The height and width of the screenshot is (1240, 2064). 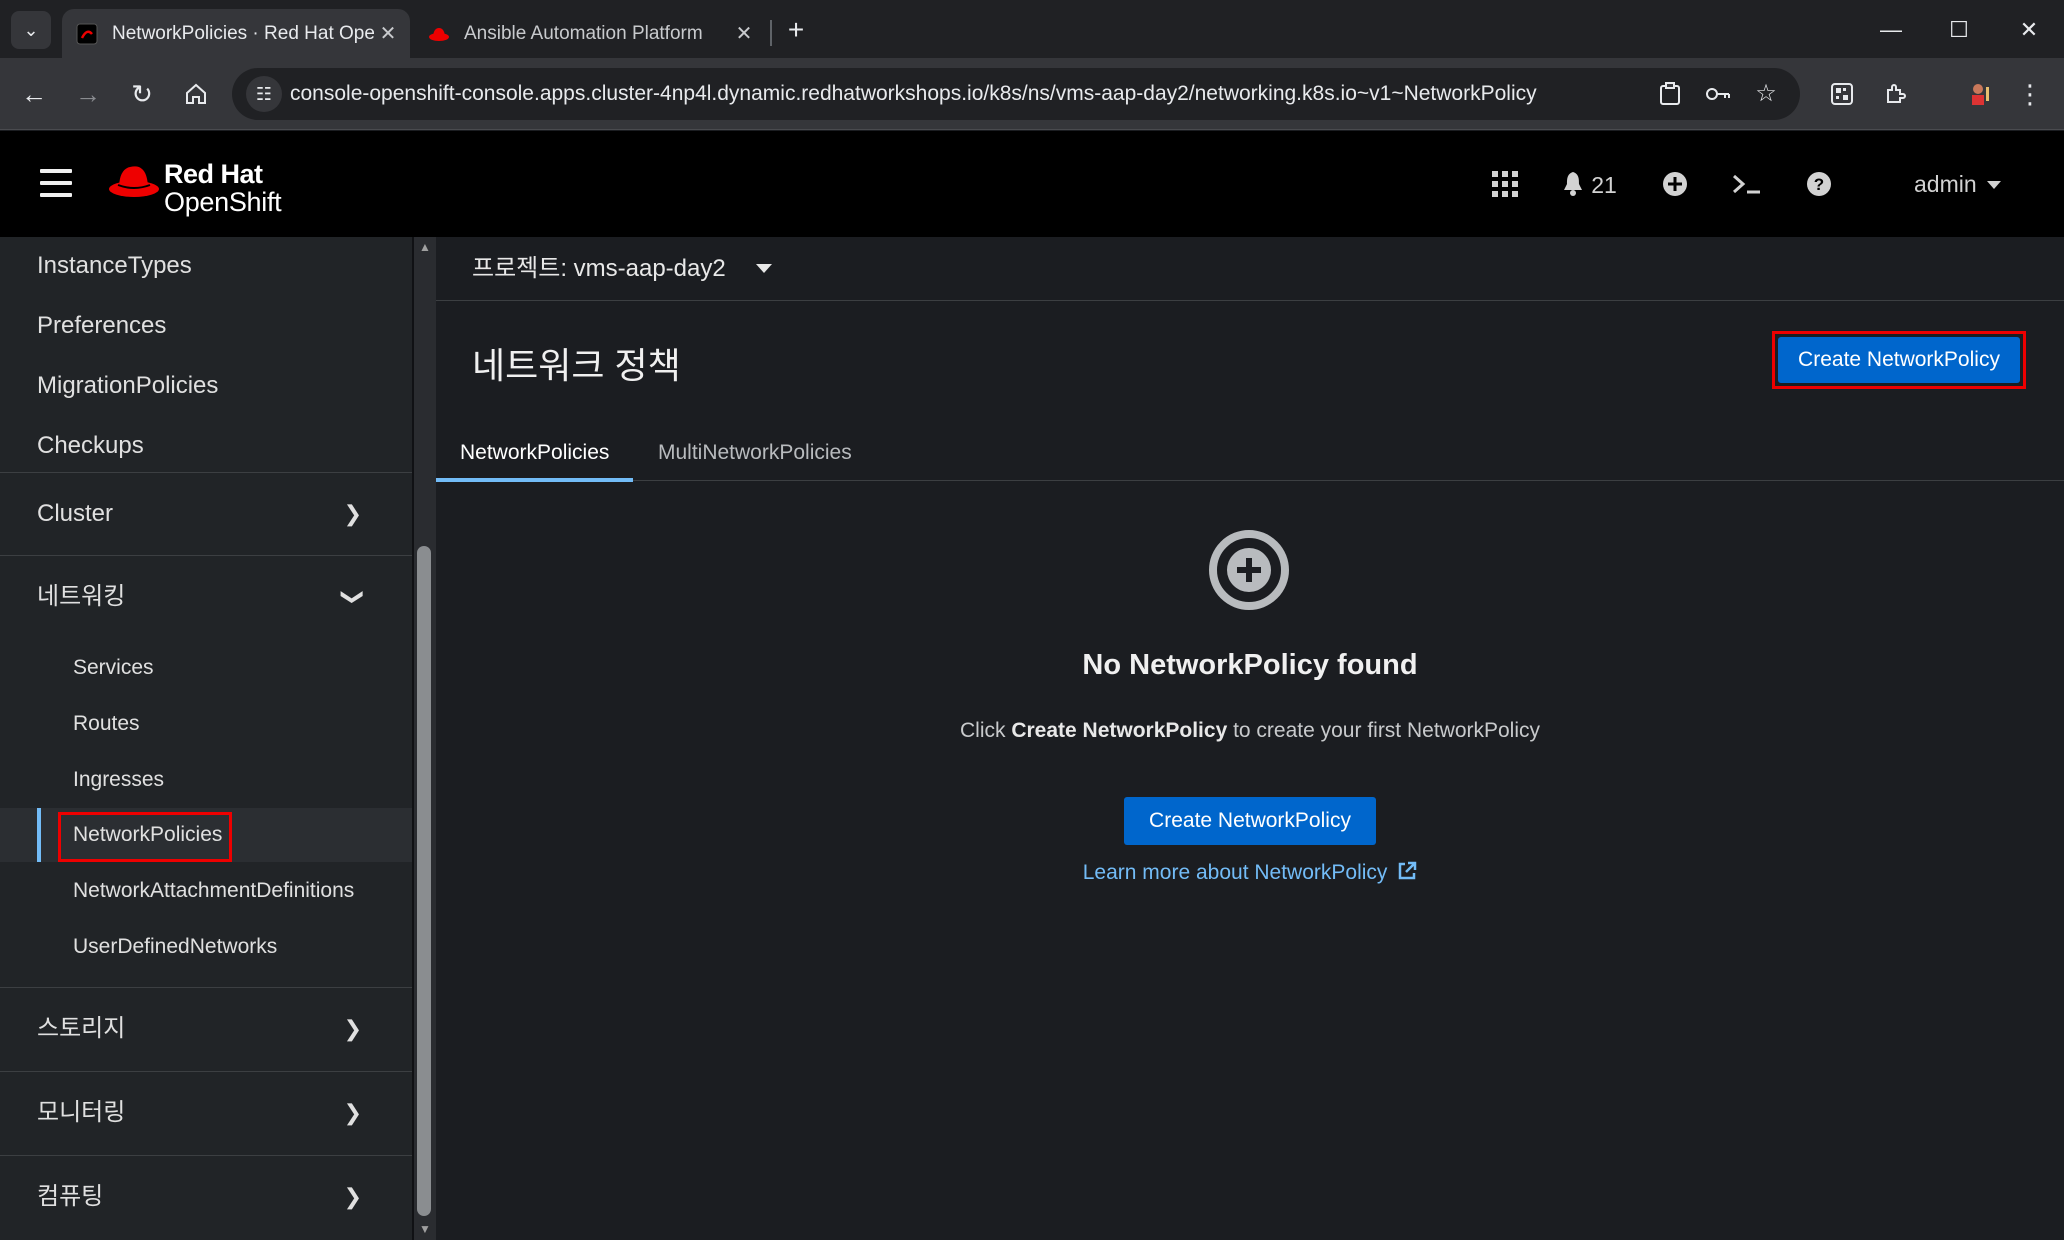 I want to click on sidebar-group-networking: 네트워킹 ❯, so click(x=206, y=596).